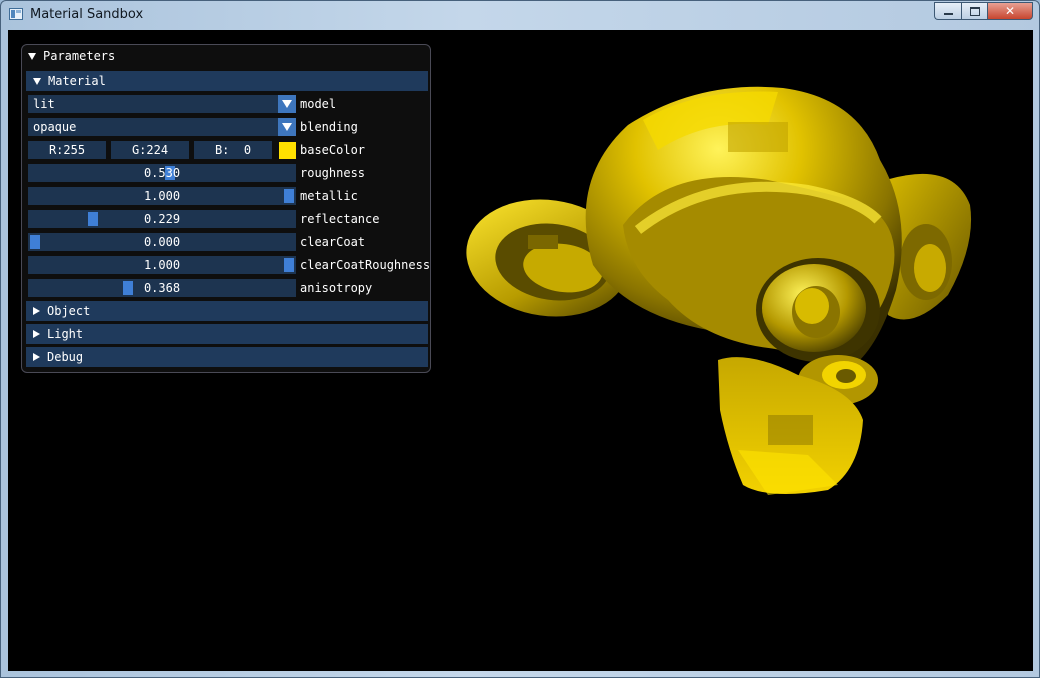 The width and height of the screenshot is (1040, 678). What do you see at coordinates (227, 334) in the screenshot?
I see `section-header-light: Light` at bounding box center [227, 334].